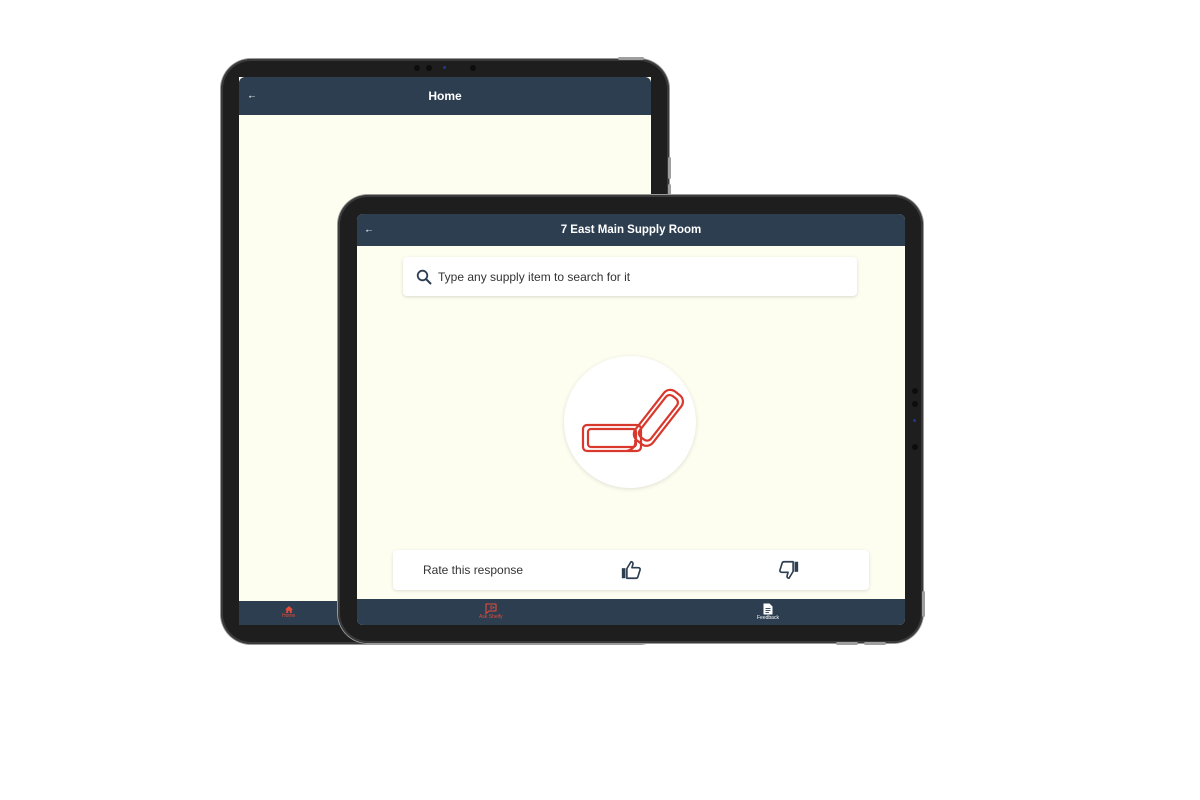 The height and width of the screenshot is (800, 1200). What do you see at coordinates (768, 618) in the screenshot?
I see `nav-label: Feedback` at bounding box center [768, 618].